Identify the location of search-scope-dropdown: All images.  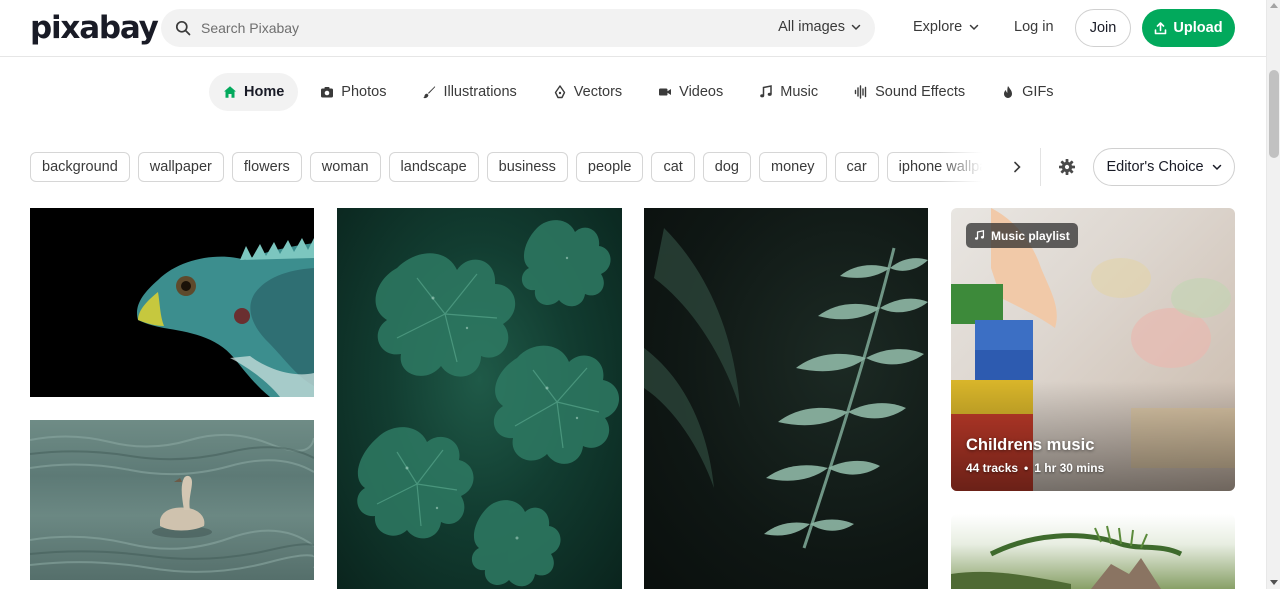
(819, 27).